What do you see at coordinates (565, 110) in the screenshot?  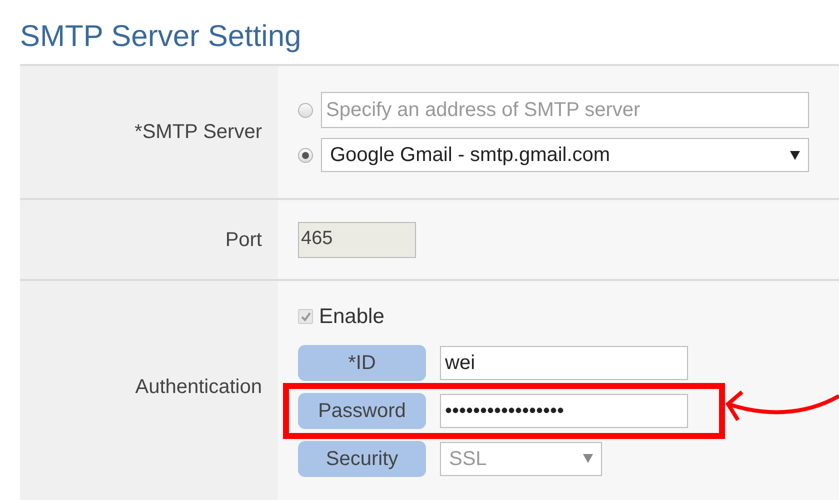 I see `address-field: Specify an address of SMTP server` at bounding box center [565, 110].